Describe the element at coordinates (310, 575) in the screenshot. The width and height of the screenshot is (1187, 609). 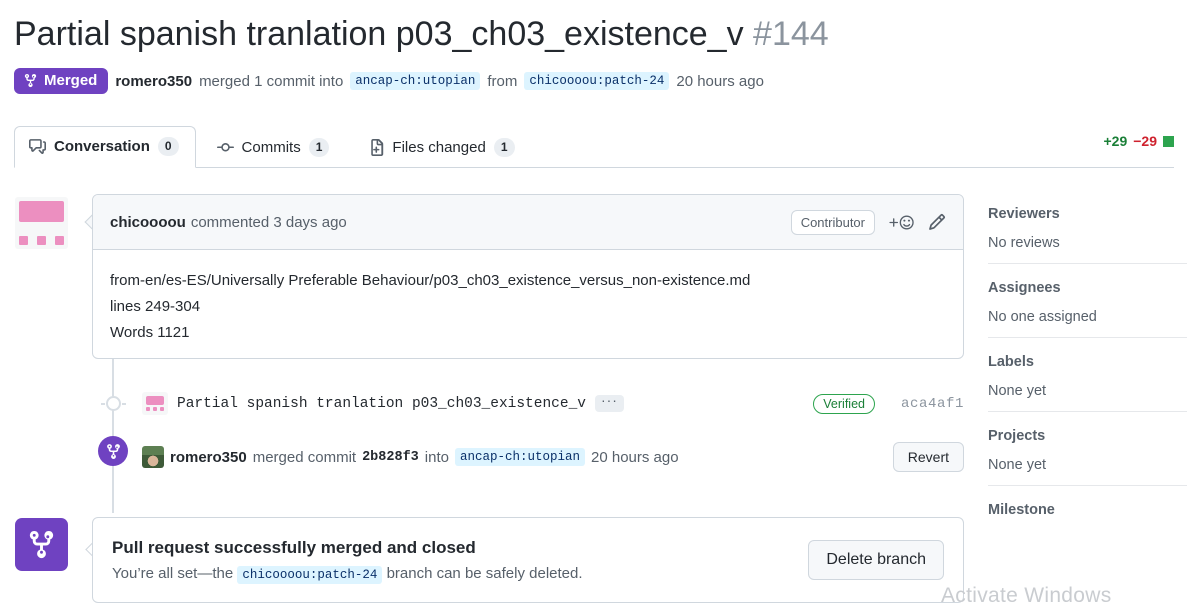
I see `deletable-branch-tag: chicoooou:patch-24` at that location.